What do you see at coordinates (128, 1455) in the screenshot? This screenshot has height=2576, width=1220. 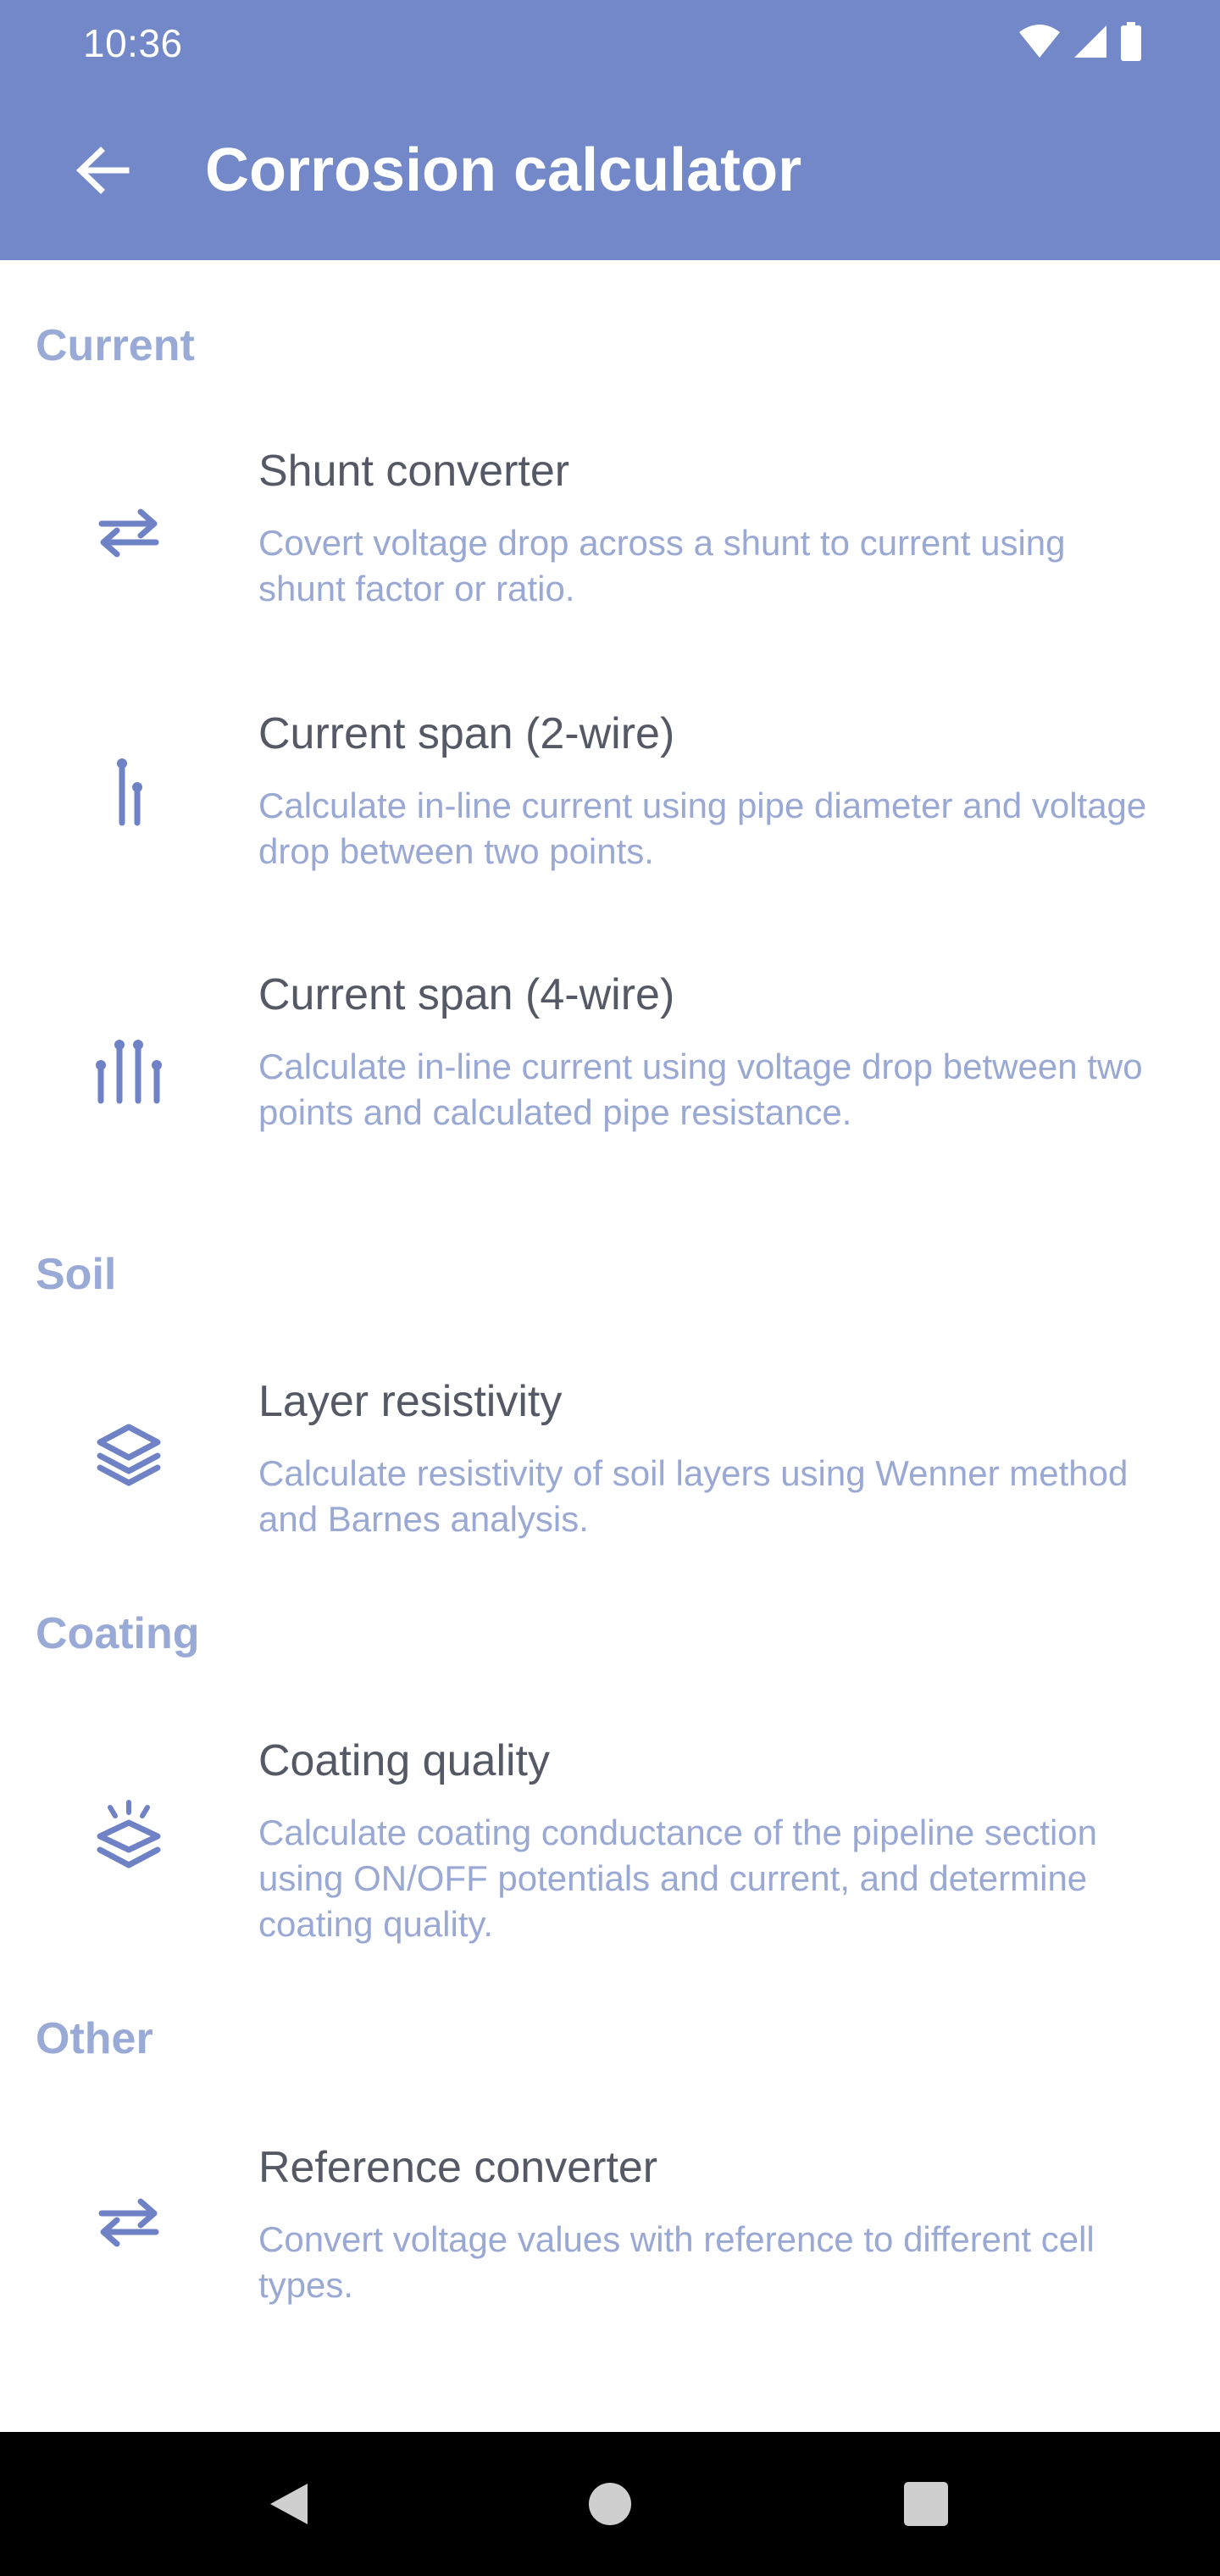 I see `layers-icon` at bounding box center [128, 1455].